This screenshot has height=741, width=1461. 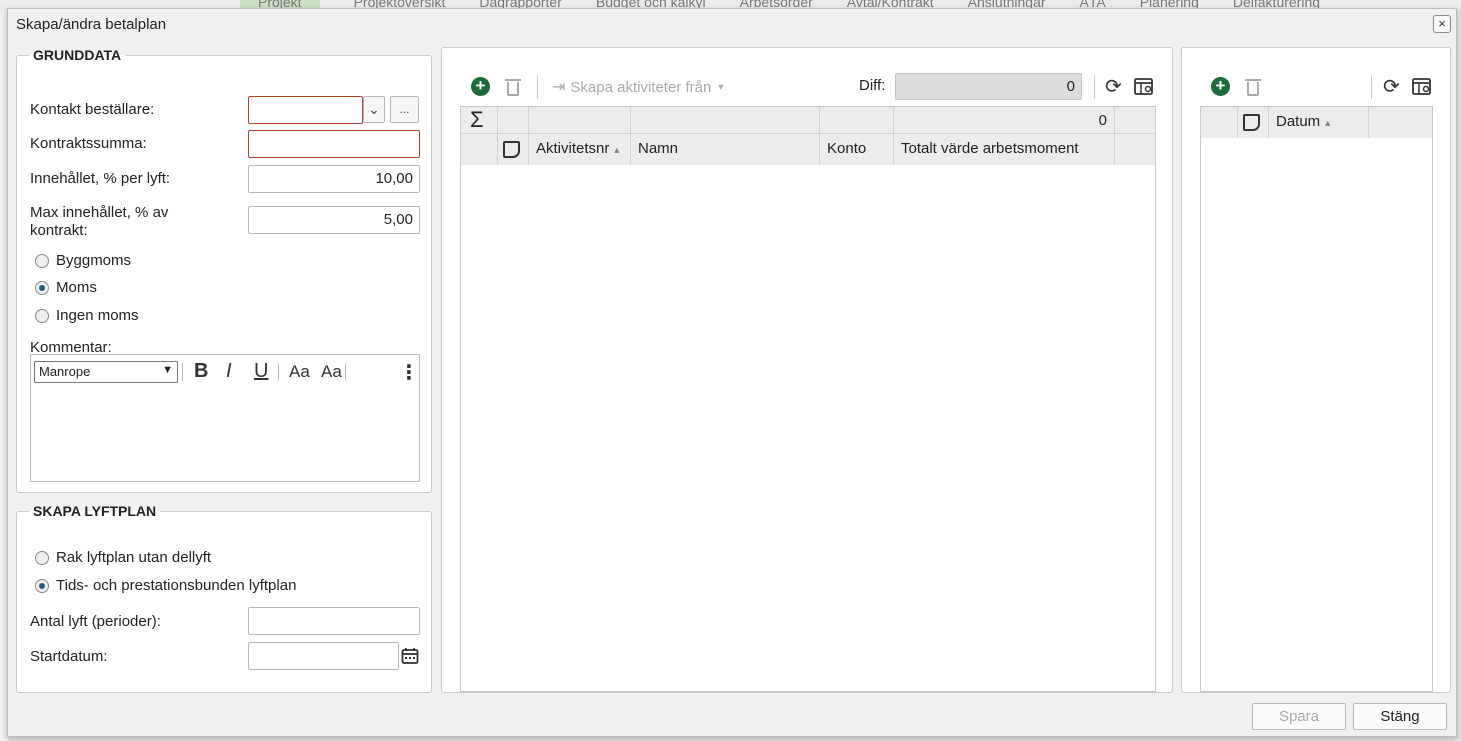 I want to click on kontakt-dropdown-chevron-down-icon: ⌄, so click(x=374, y=109).